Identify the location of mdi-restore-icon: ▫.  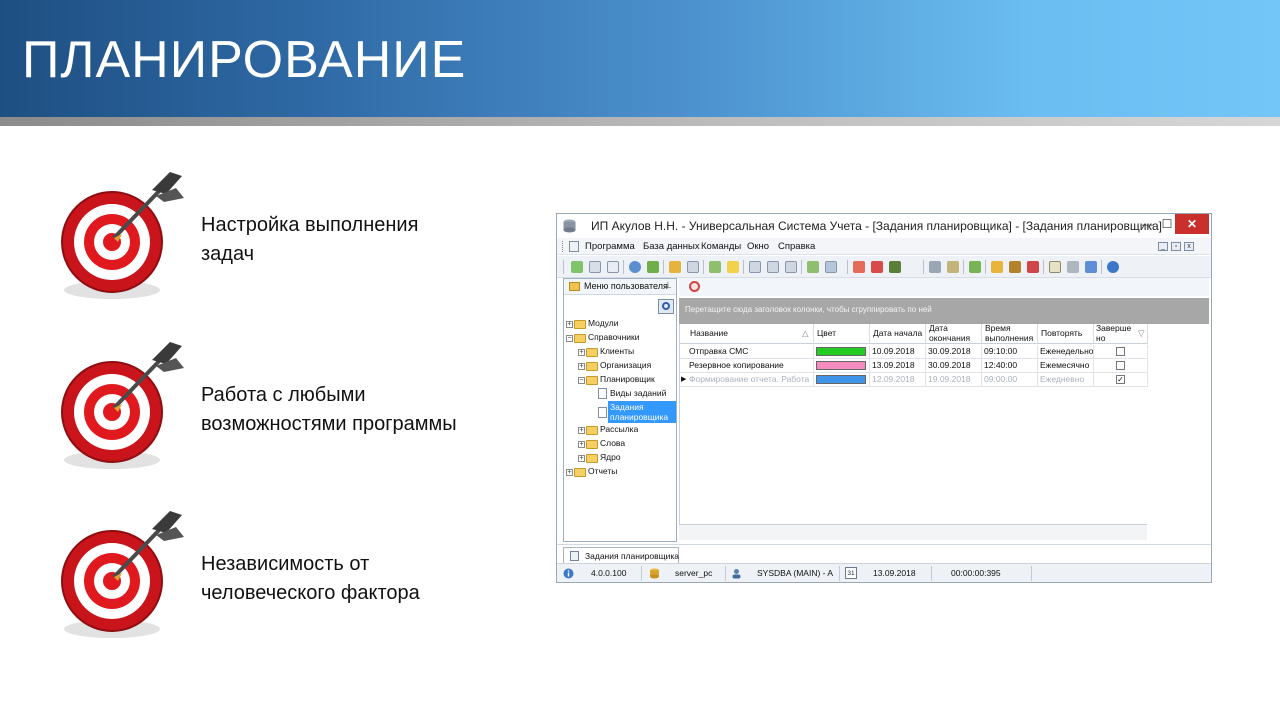
(1176, 246).